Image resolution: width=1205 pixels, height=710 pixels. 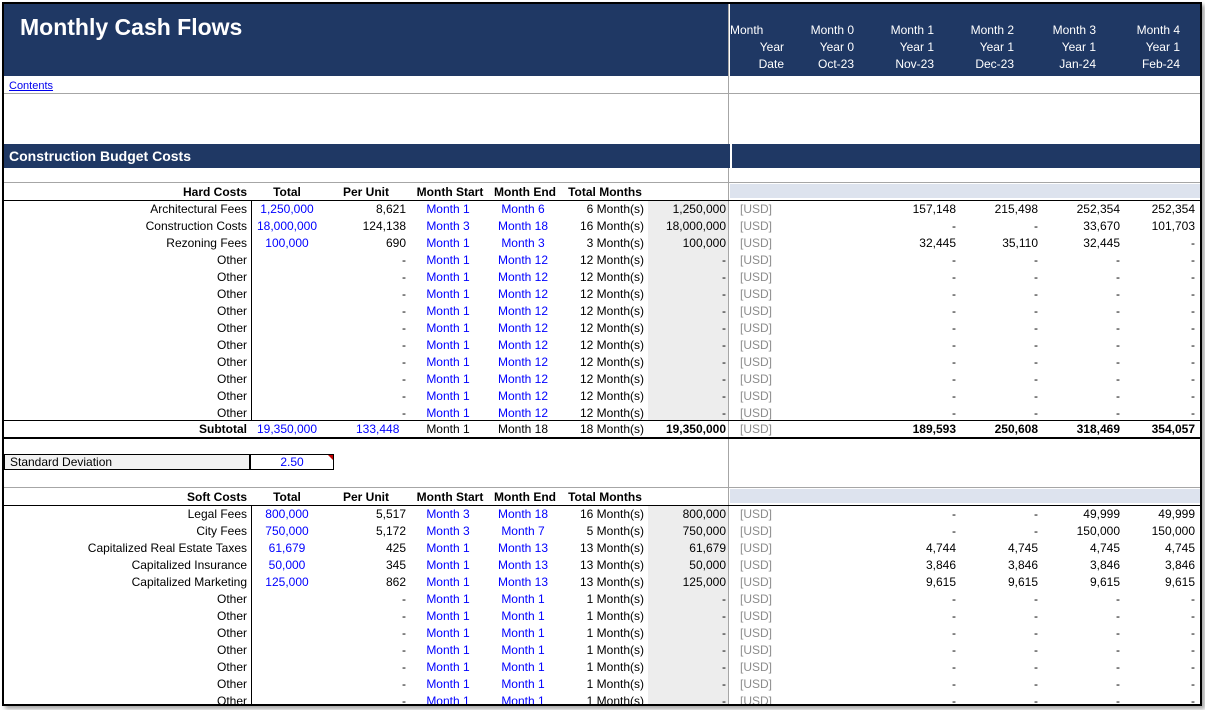 I want to click on month-3-value: 33,670, so click(x=1082, y=226).